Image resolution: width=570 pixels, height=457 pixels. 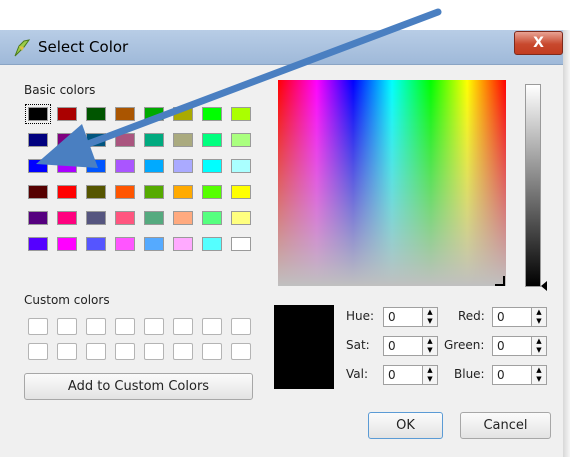 I want to click on basic-colors-label: Basic colors, so click(x=60, y=90).